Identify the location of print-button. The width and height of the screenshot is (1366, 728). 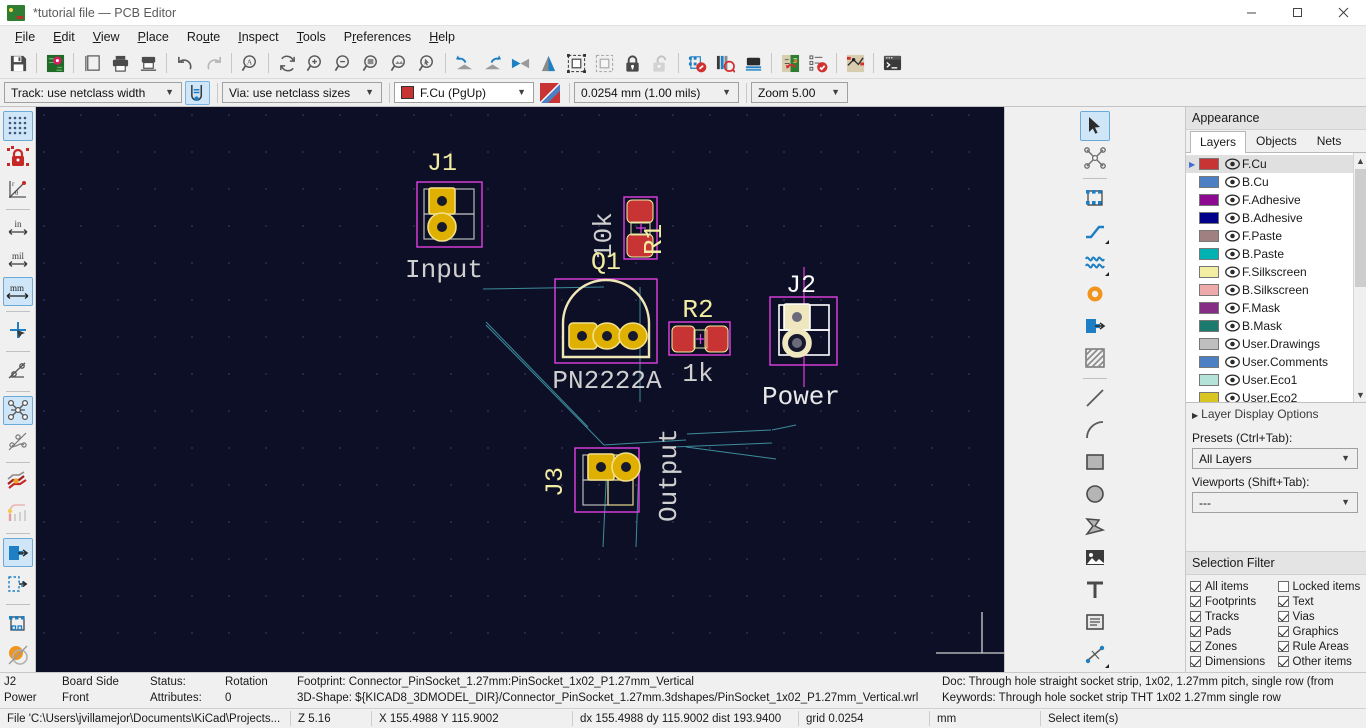
(120, 63).